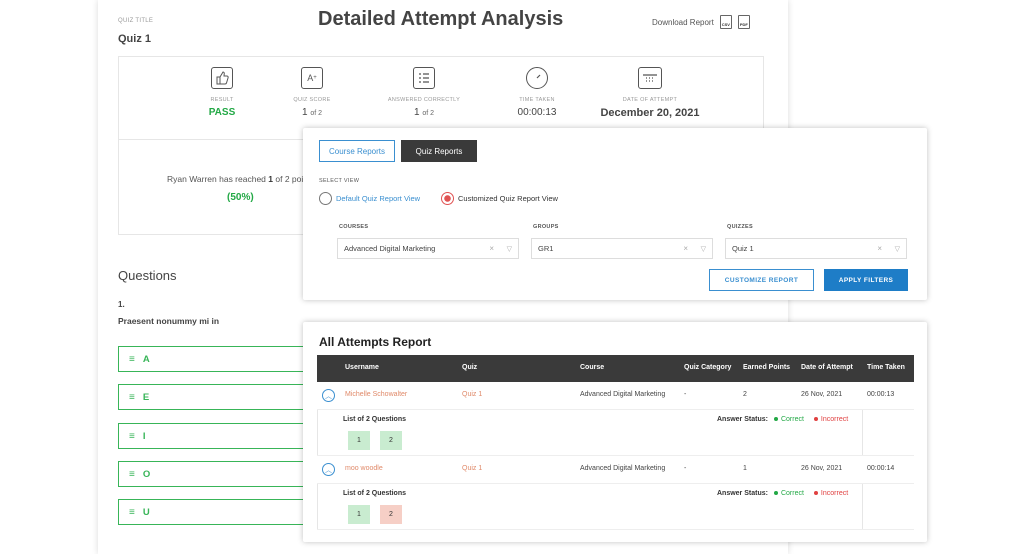  I want to click on csv-download-icon: CSV, so click(725, 22).